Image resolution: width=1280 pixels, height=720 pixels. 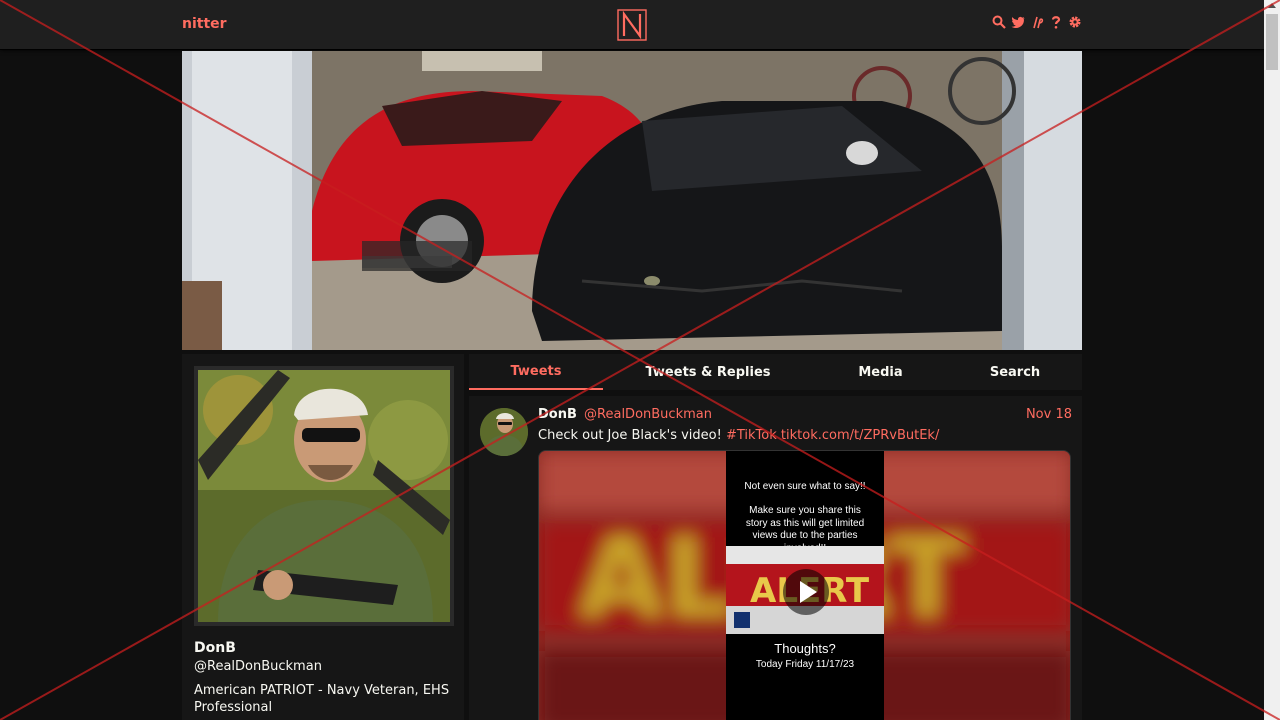 I want to click on tweet-hashtag-link: #TikTok, so click(x=751, y=435).